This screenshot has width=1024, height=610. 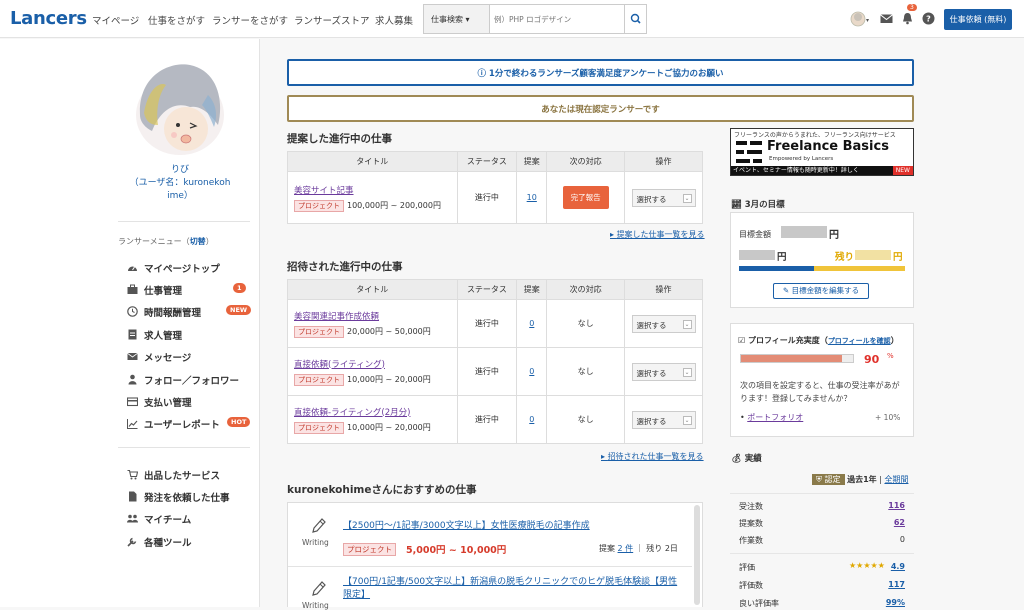 I want to click on stat-value: 62, so click(x=899, y=522).